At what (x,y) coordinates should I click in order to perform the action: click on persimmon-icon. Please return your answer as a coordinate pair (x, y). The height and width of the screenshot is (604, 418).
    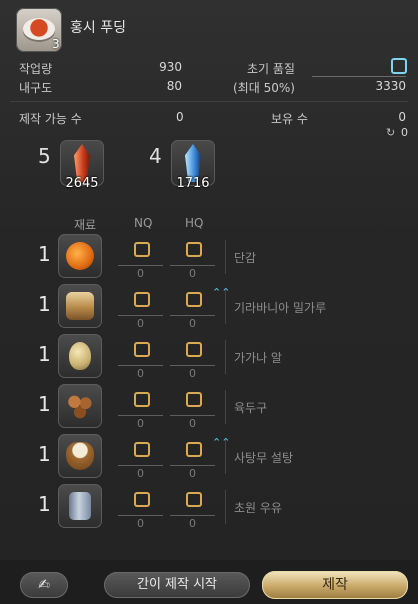
    Looking at the image, I should click on (80, 256).